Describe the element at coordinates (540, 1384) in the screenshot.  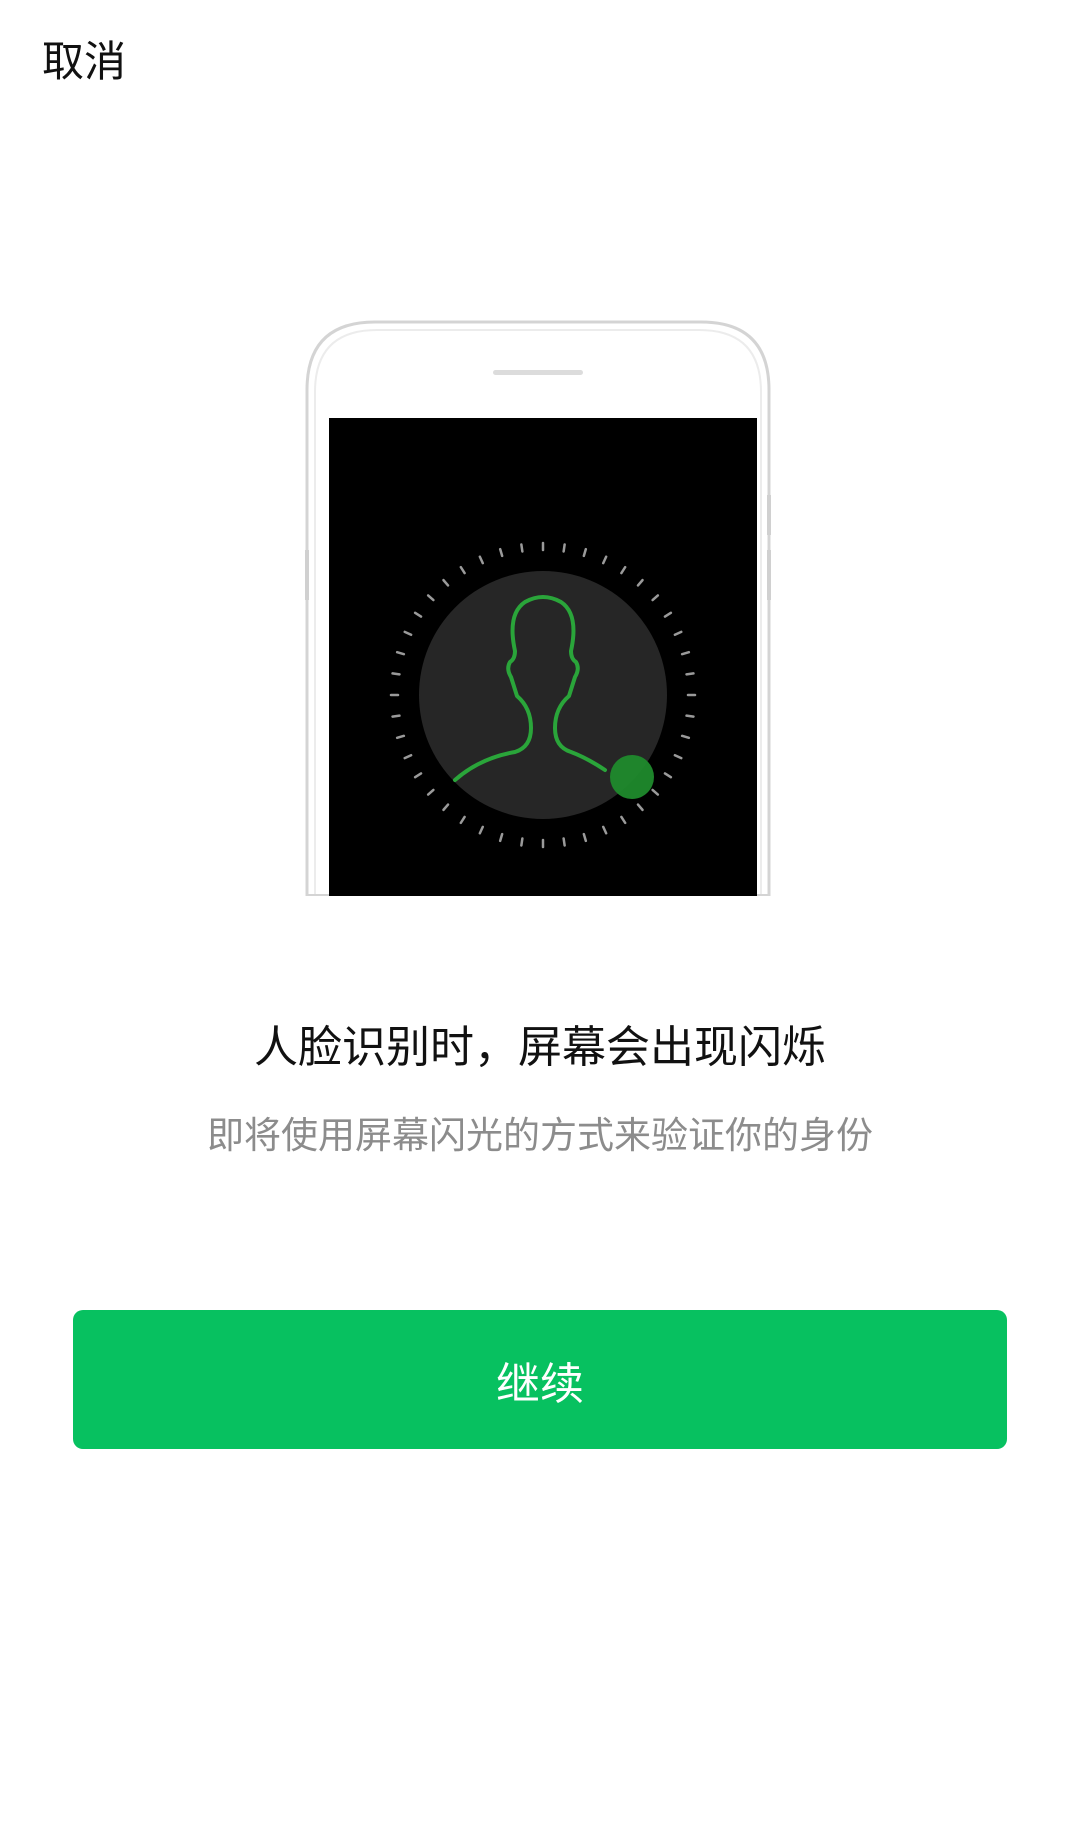
I see `continue-button-label: 继续` at that location.